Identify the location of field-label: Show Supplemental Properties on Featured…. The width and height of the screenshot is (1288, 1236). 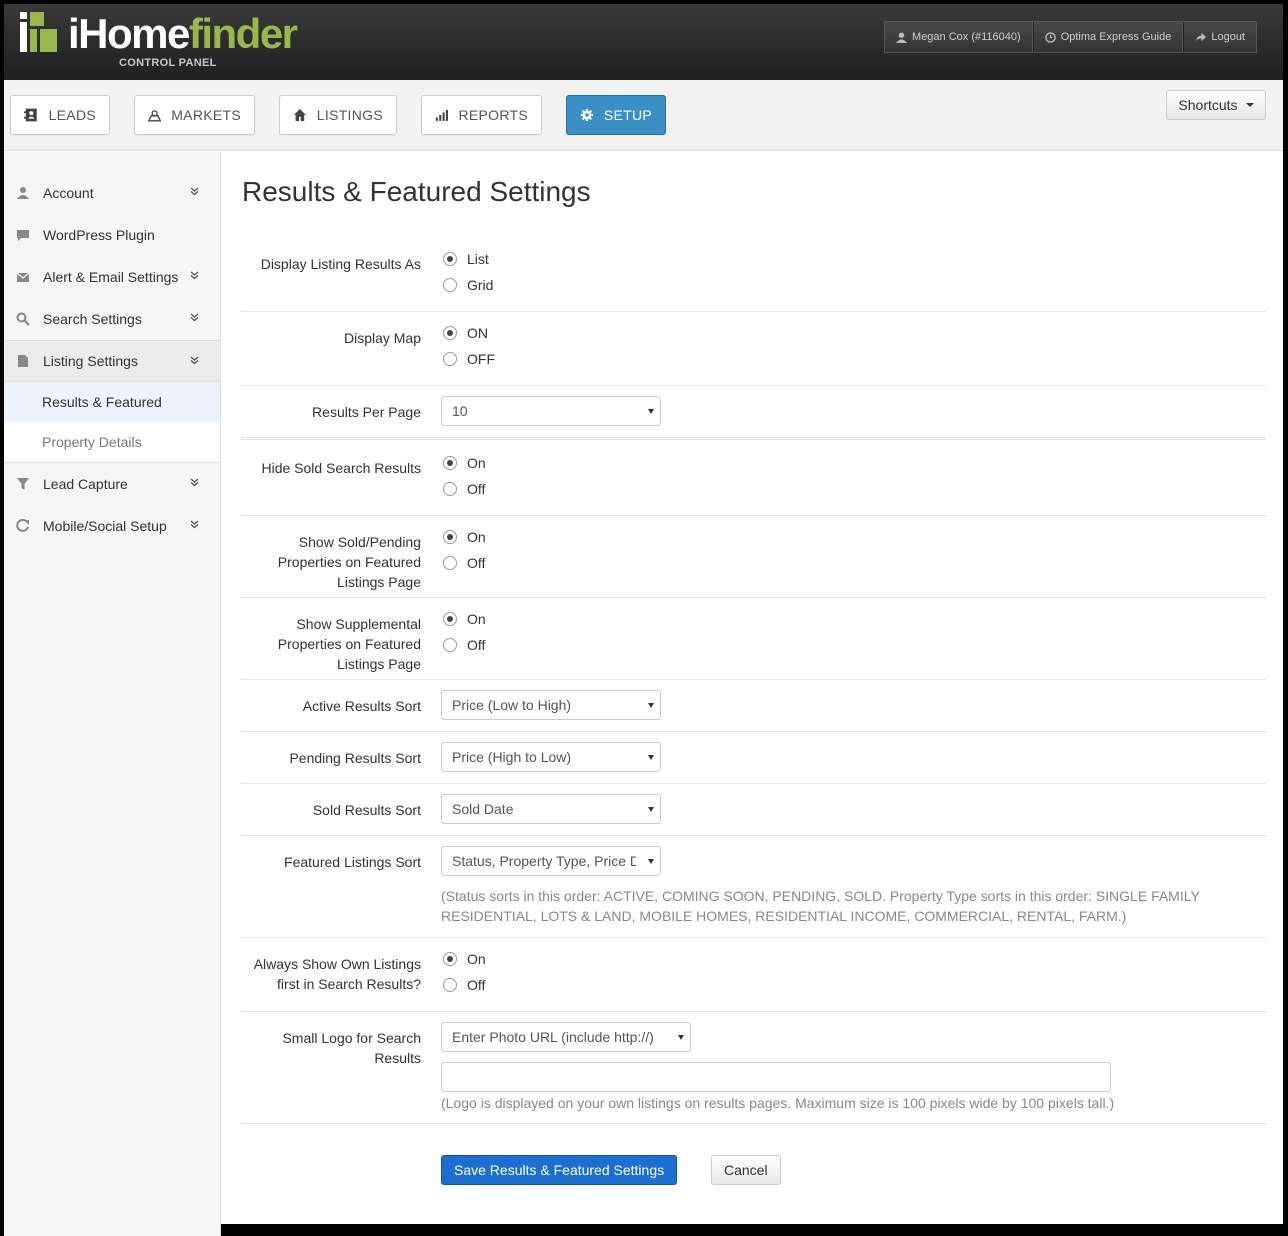
(349, 644).